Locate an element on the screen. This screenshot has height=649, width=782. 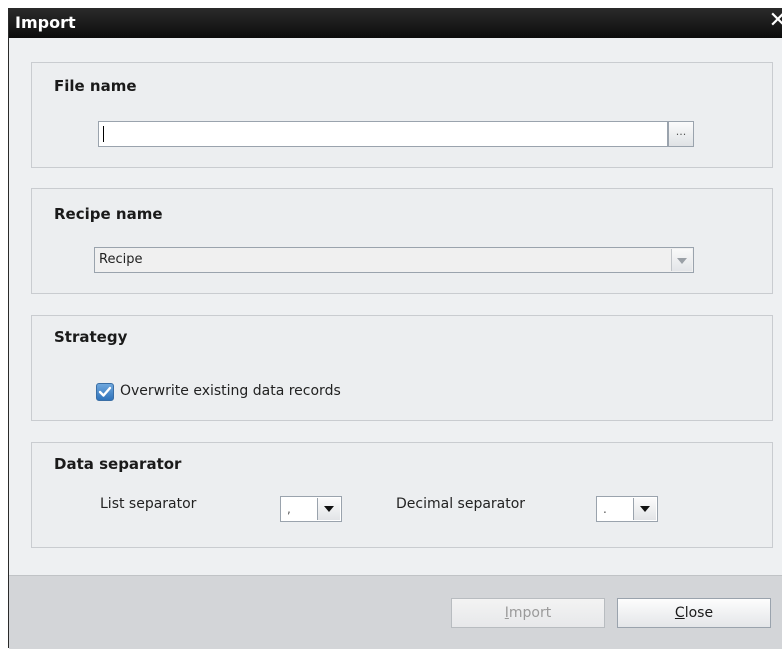
import-button: Import is located at coordinates (528, 613).